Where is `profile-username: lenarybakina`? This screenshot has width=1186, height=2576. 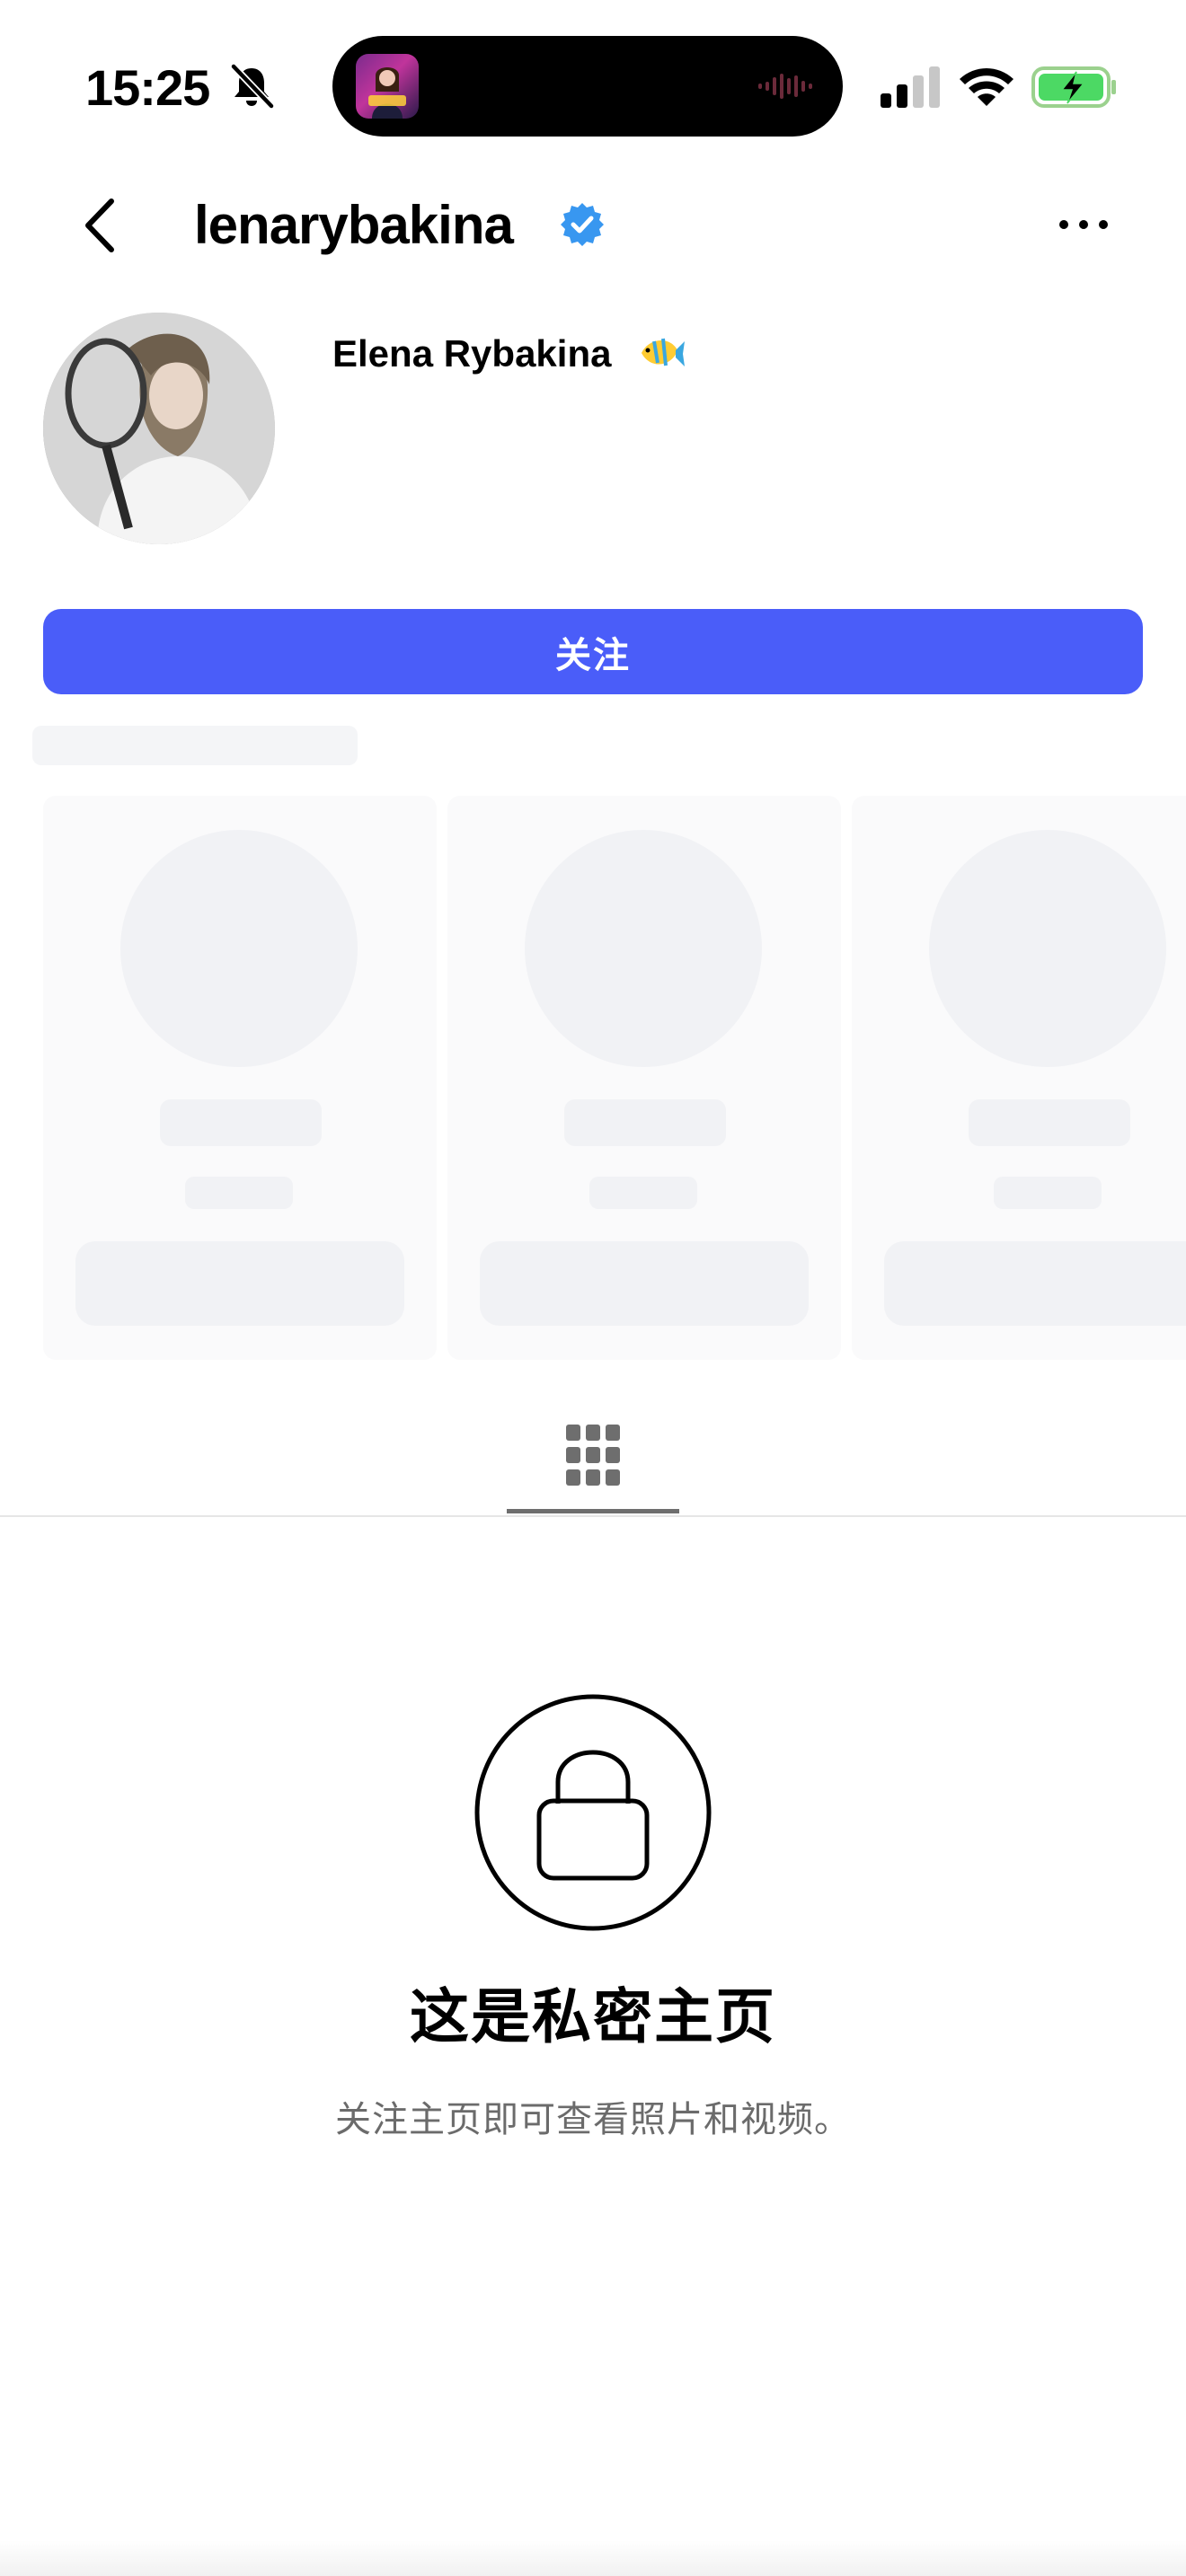 profile-username: lenarybakina is located at coordinates (354, 225).